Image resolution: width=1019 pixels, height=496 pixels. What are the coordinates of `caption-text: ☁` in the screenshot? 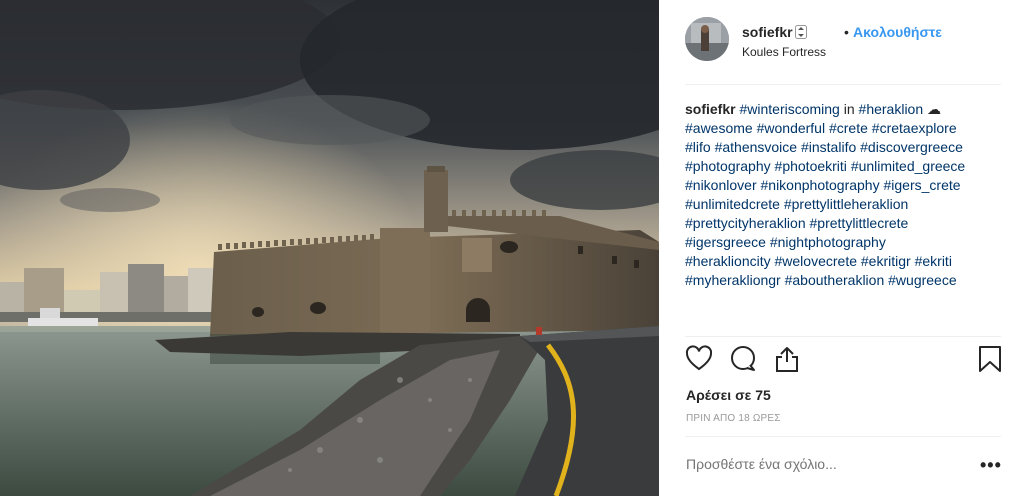 It's located at (932, 109).